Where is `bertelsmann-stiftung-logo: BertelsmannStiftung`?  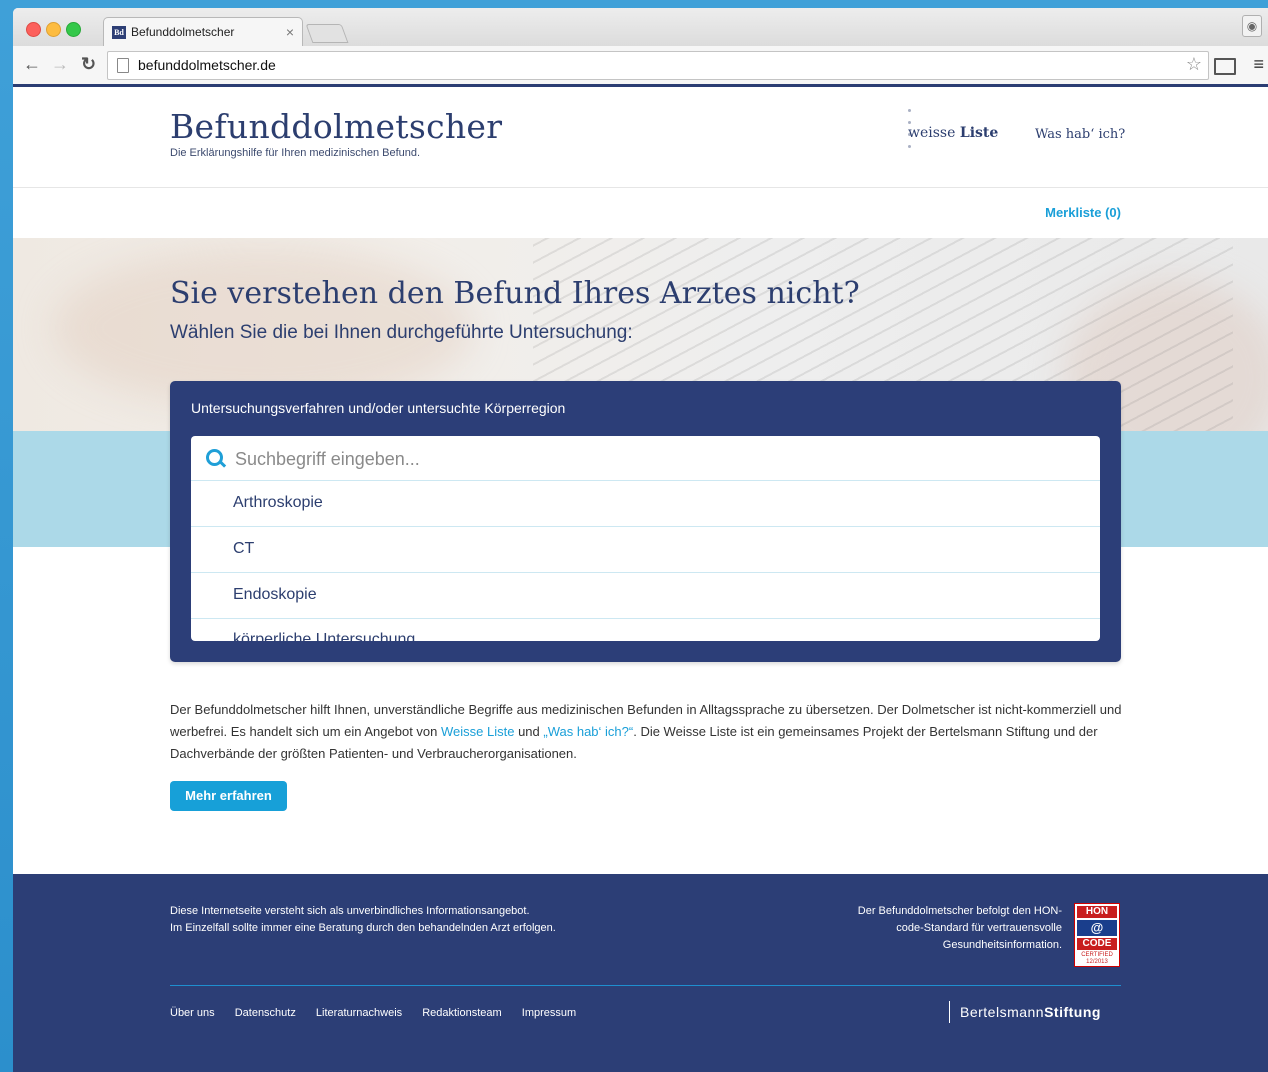
bertelsmann-stiftung-logo: BertelsmannStiftung is located at coordinates (1025, 1012).